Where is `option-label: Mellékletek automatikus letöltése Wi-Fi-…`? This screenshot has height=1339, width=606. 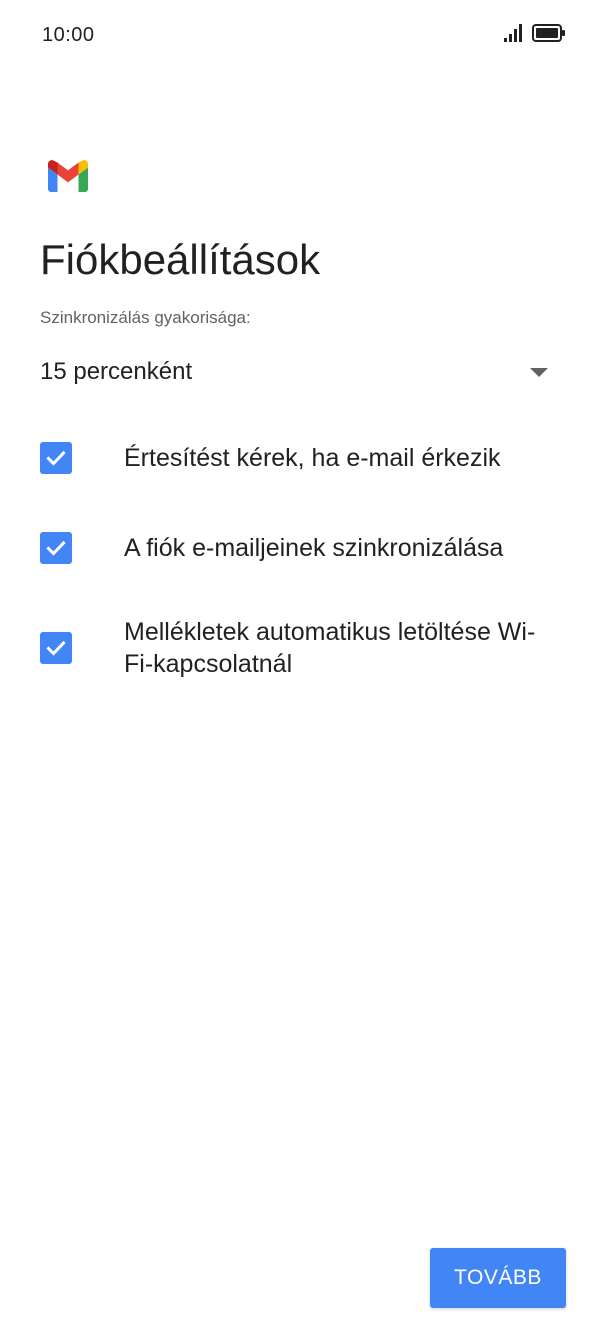 option-label: Mellékletek automatikus letöltése Wi-Fi-… is located at coordinates (330, 648).